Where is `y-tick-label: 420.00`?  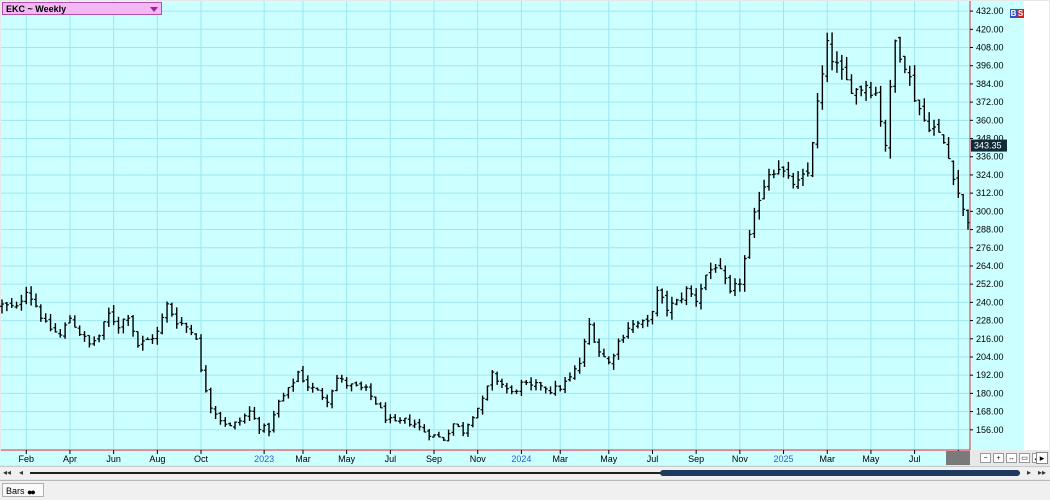
y-tick-label: 420.00 is located at coordinates (990, 29).